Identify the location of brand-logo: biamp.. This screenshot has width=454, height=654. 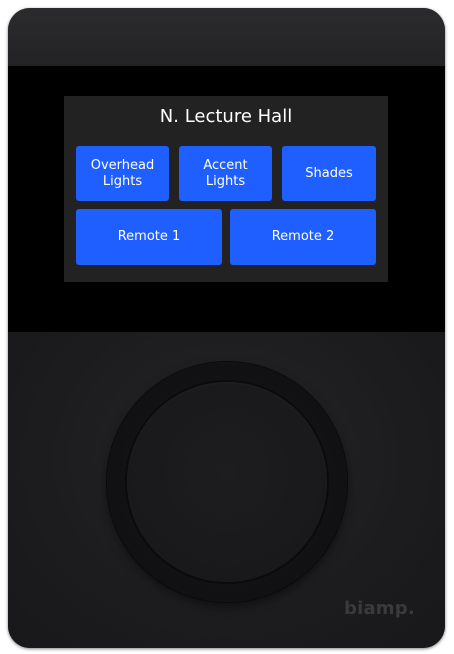
(379, 608).